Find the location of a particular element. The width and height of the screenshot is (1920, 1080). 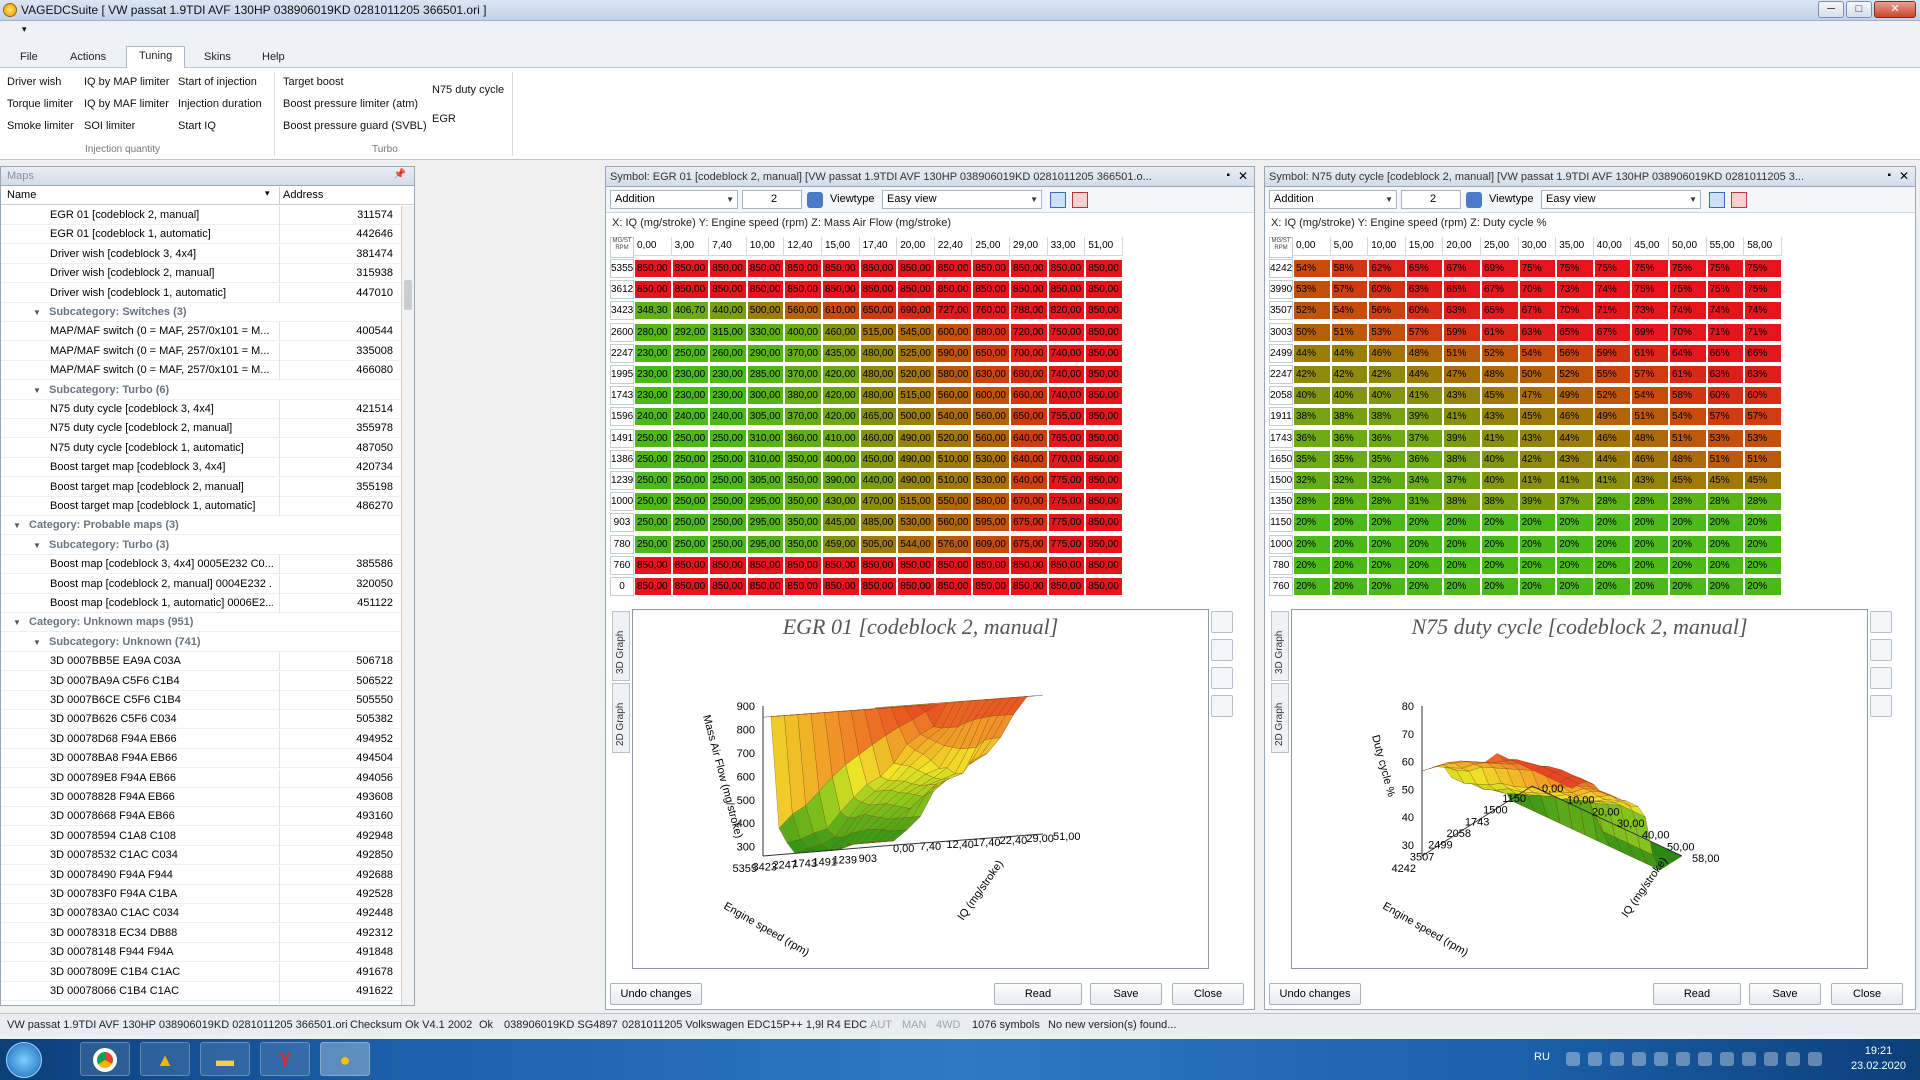

map-cell: 680,00 is located at coordinates (991, 332).